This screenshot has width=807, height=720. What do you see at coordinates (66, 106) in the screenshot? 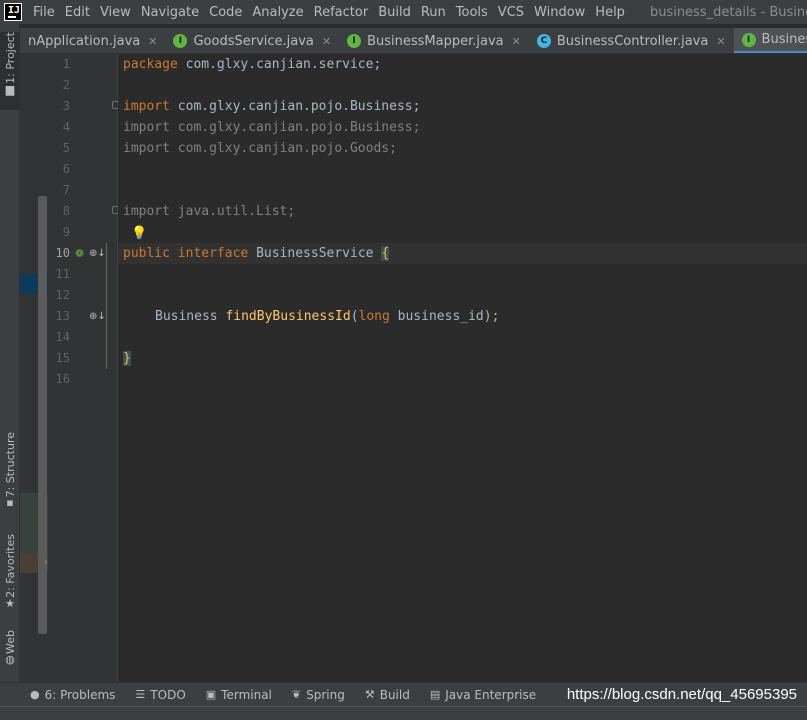
I see `line-number: 3` at bounding box center [66, 106].